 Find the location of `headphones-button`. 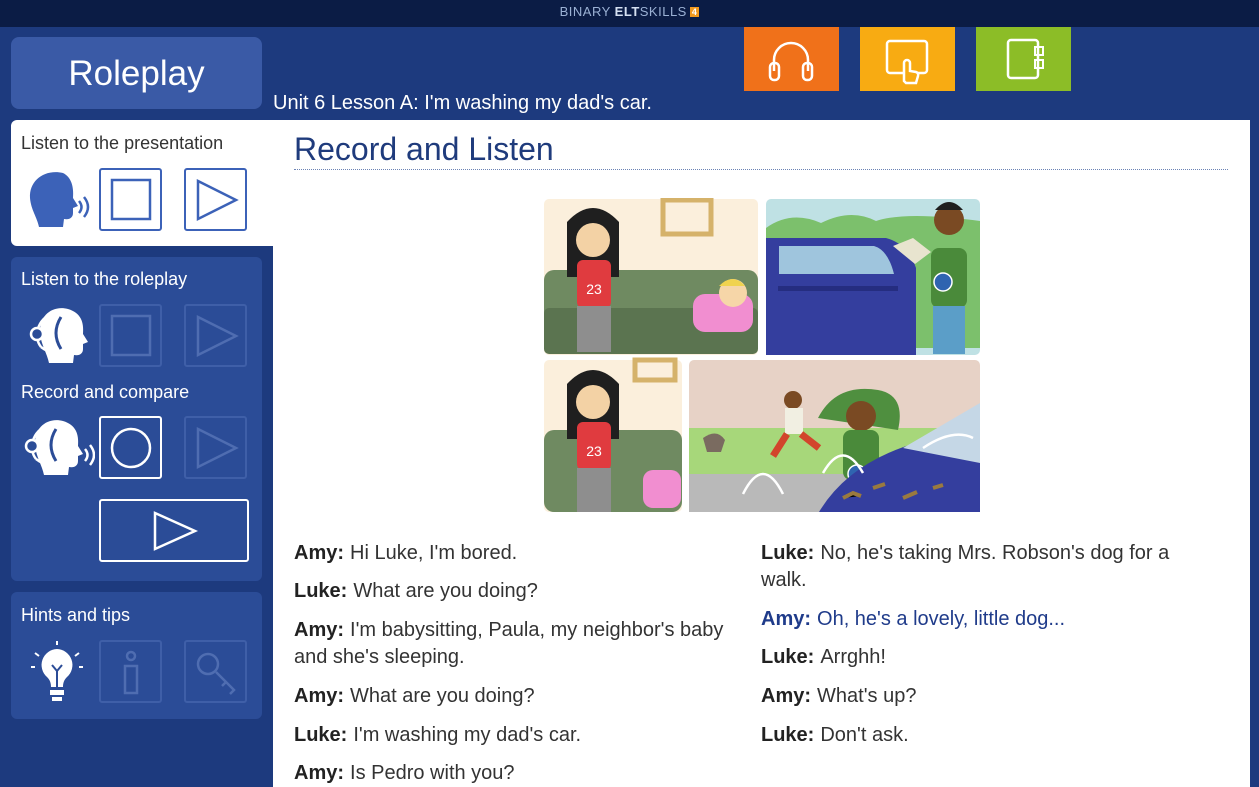

headphones-button is located at coordinates (791, 59).